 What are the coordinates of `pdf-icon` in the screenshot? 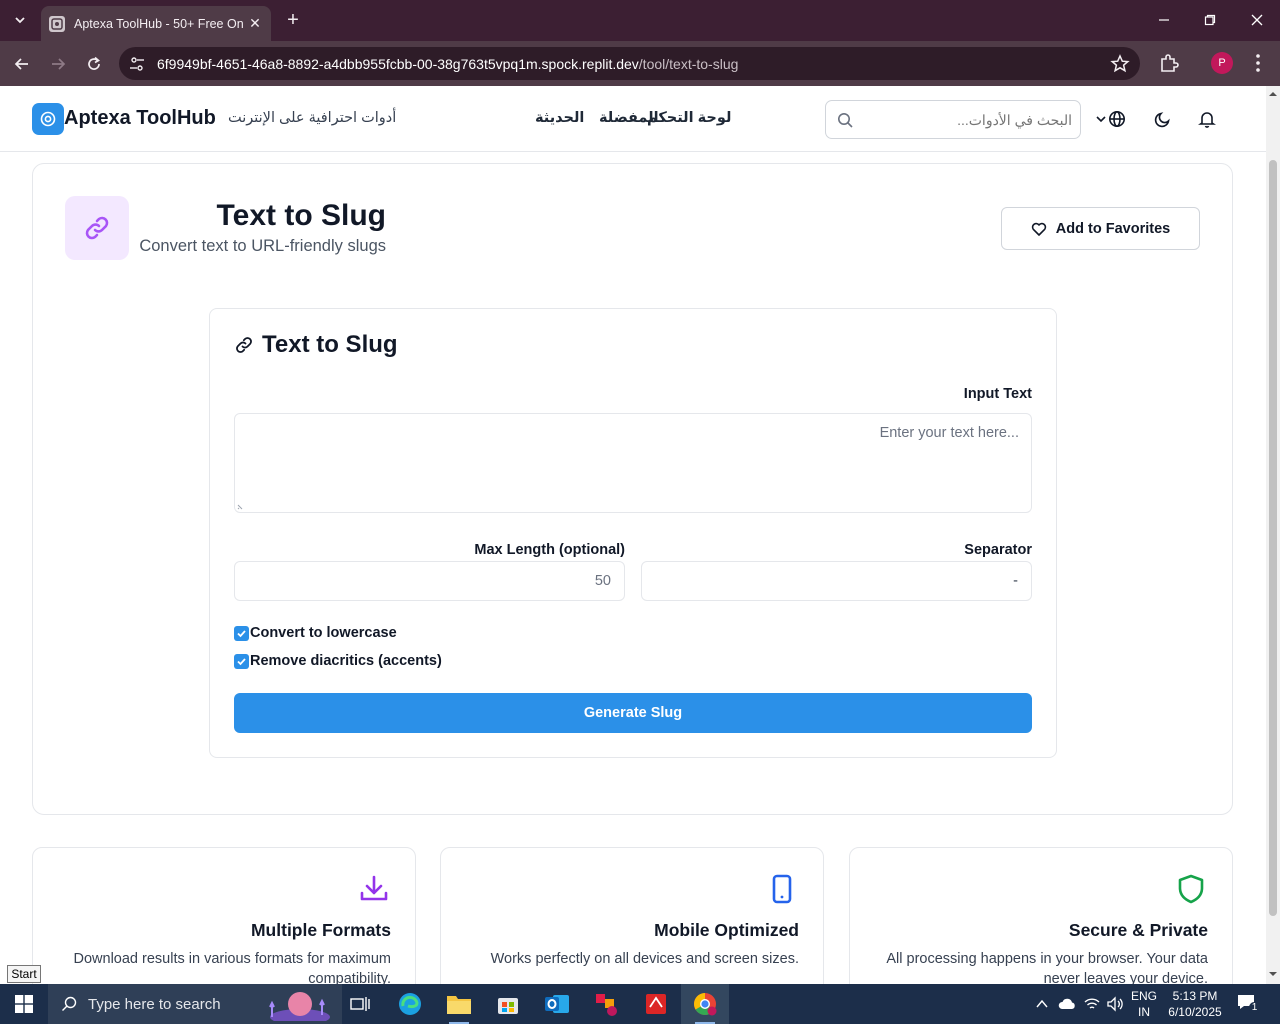 It's located at (656, 1004).